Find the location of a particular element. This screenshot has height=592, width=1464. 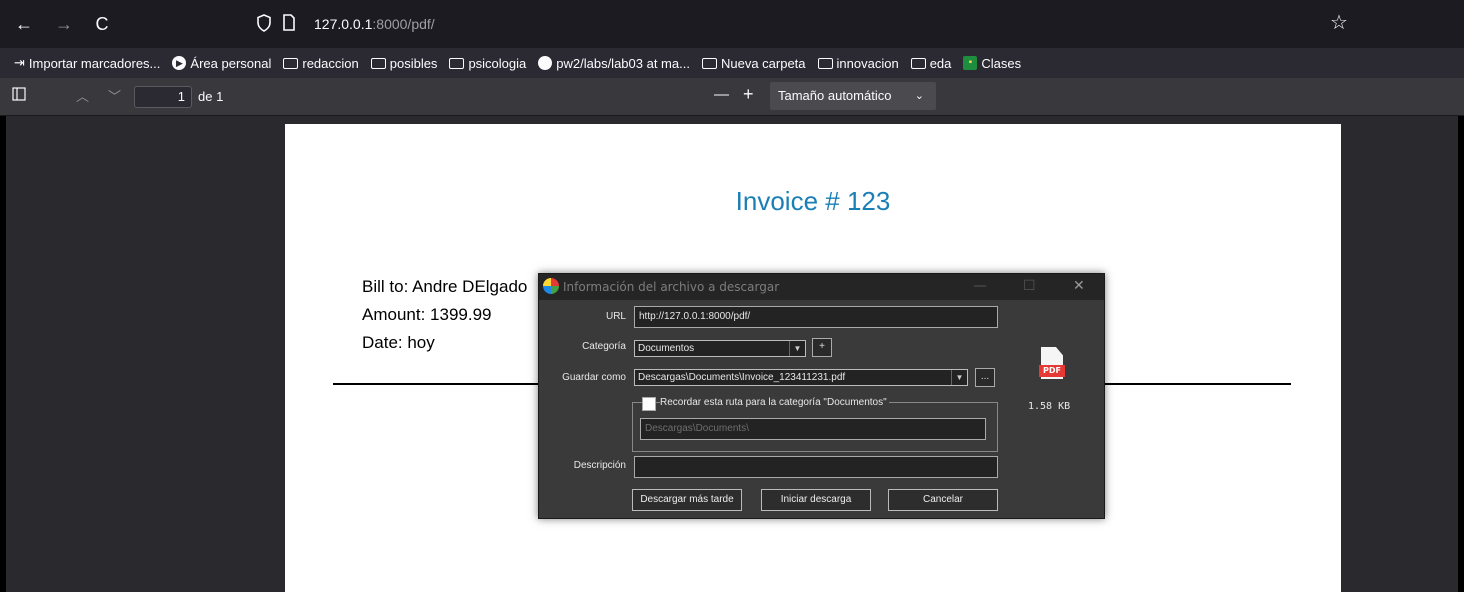

bookmark-item: innovacion is located at coordinates (858, 63).